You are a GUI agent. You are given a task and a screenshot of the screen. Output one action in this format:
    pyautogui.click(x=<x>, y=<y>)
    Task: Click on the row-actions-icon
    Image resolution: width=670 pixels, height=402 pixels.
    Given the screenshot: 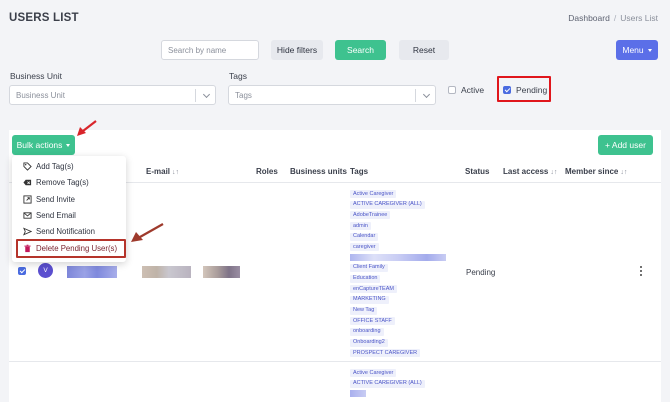 What is the action you would take?
    pyautogui.click(x=641, y=271)
    